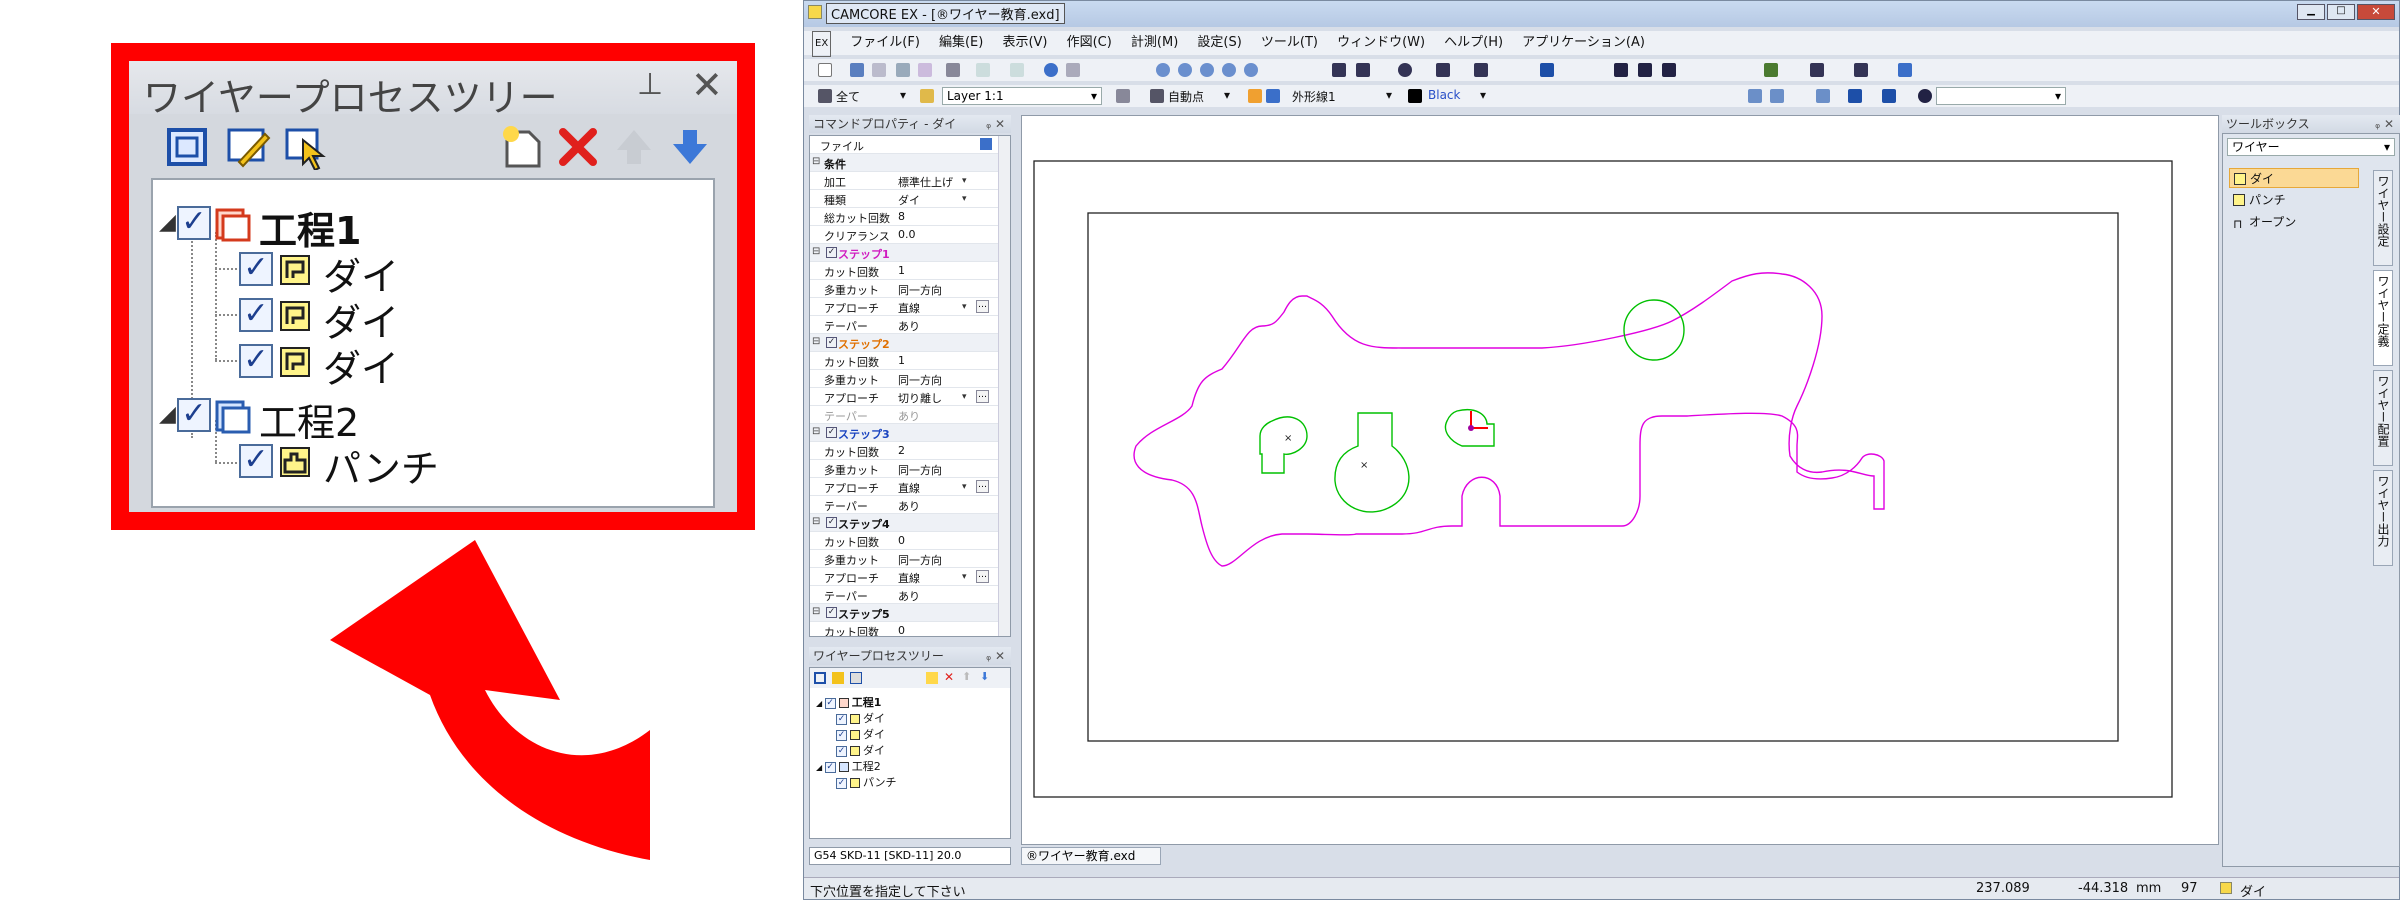  What do you see at coordinates (903, 70) in the screenshot?
I see `copy-icon` at bounding box center [903, 70].